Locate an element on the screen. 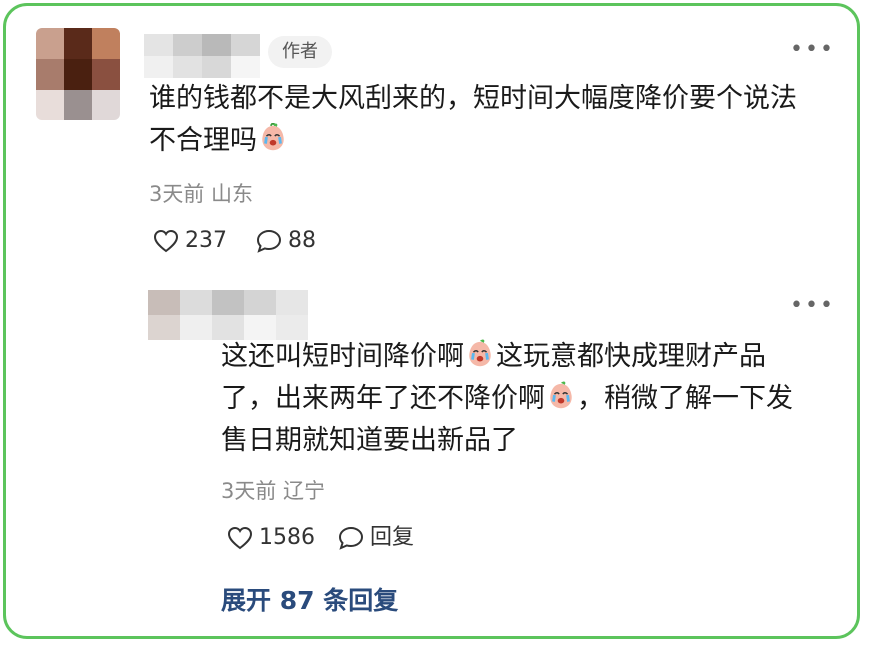 The width and height of the screenshot is (869, 646). reply-text-line-2: 了，出来两年了还不降价啊 ，稍微了解一下发 is located at coordinates (507, 399).